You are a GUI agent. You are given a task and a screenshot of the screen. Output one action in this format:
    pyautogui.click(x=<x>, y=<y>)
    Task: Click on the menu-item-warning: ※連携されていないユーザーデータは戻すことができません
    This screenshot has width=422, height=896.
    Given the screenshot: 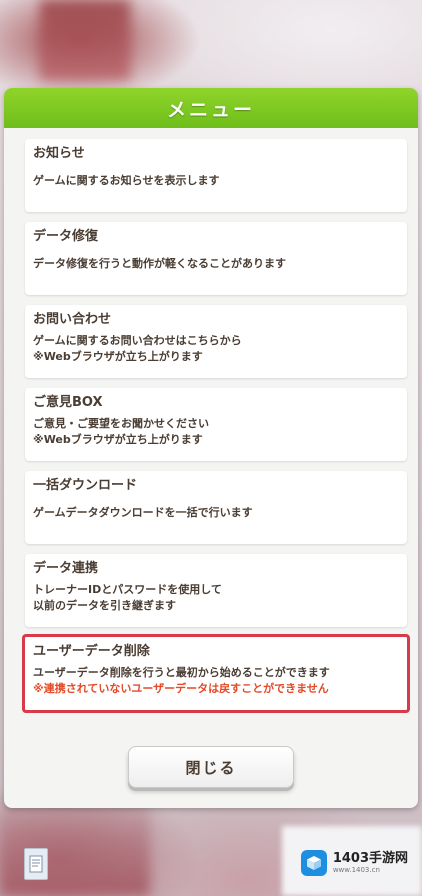 What is the action you would take?
    pyautogui.click(x=181, y=688)
    